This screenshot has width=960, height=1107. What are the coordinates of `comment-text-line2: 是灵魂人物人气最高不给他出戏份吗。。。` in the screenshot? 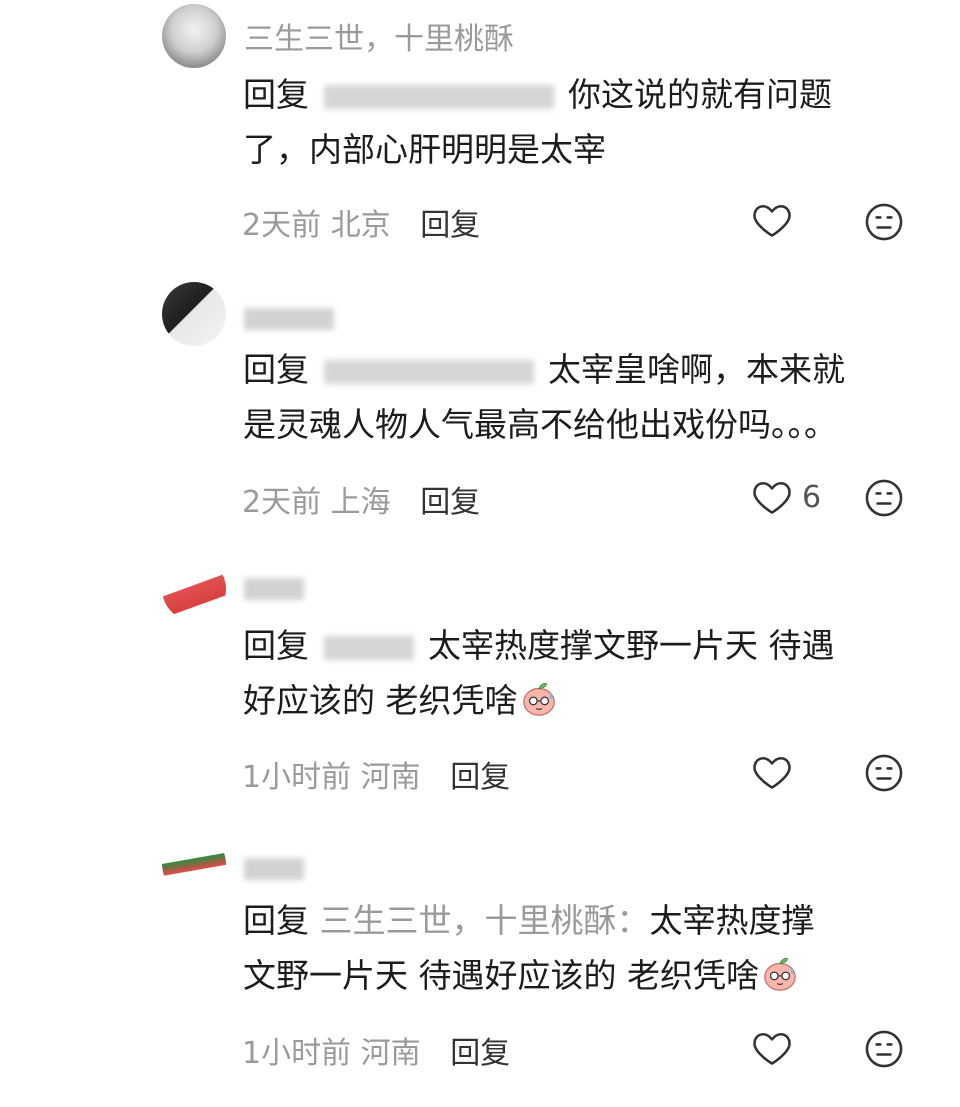 It's located at (540, 424).